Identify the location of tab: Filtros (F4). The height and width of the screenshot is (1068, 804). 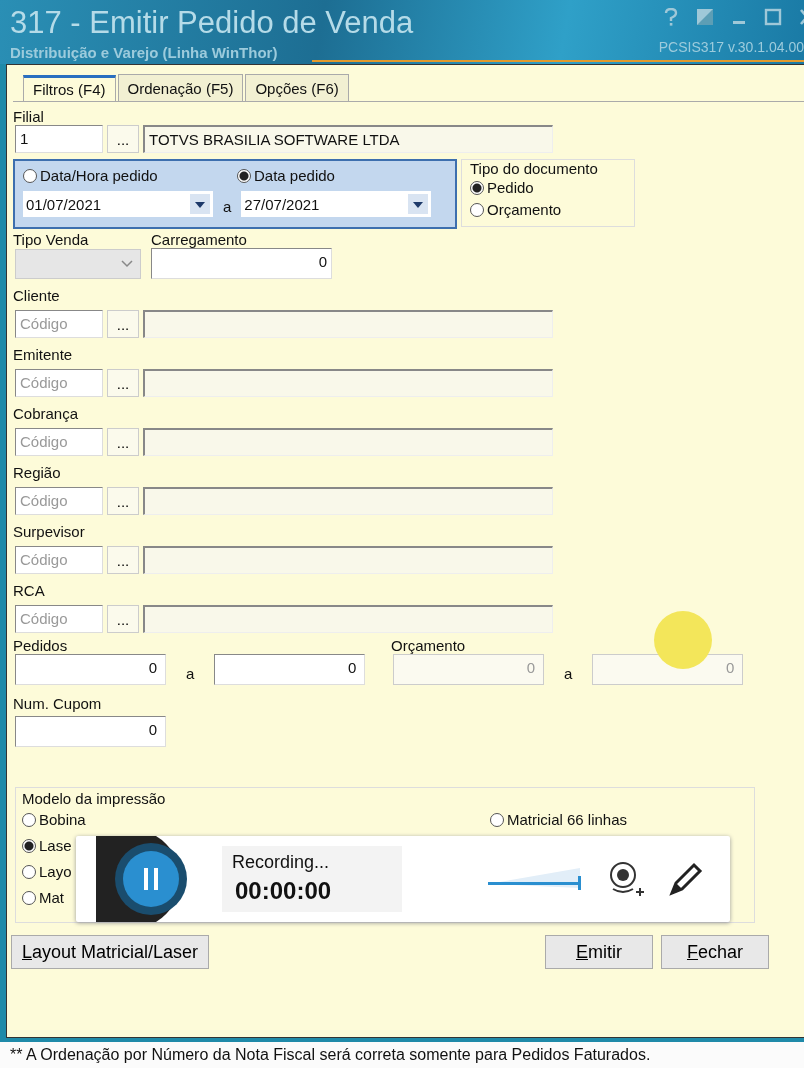
(69, 88).